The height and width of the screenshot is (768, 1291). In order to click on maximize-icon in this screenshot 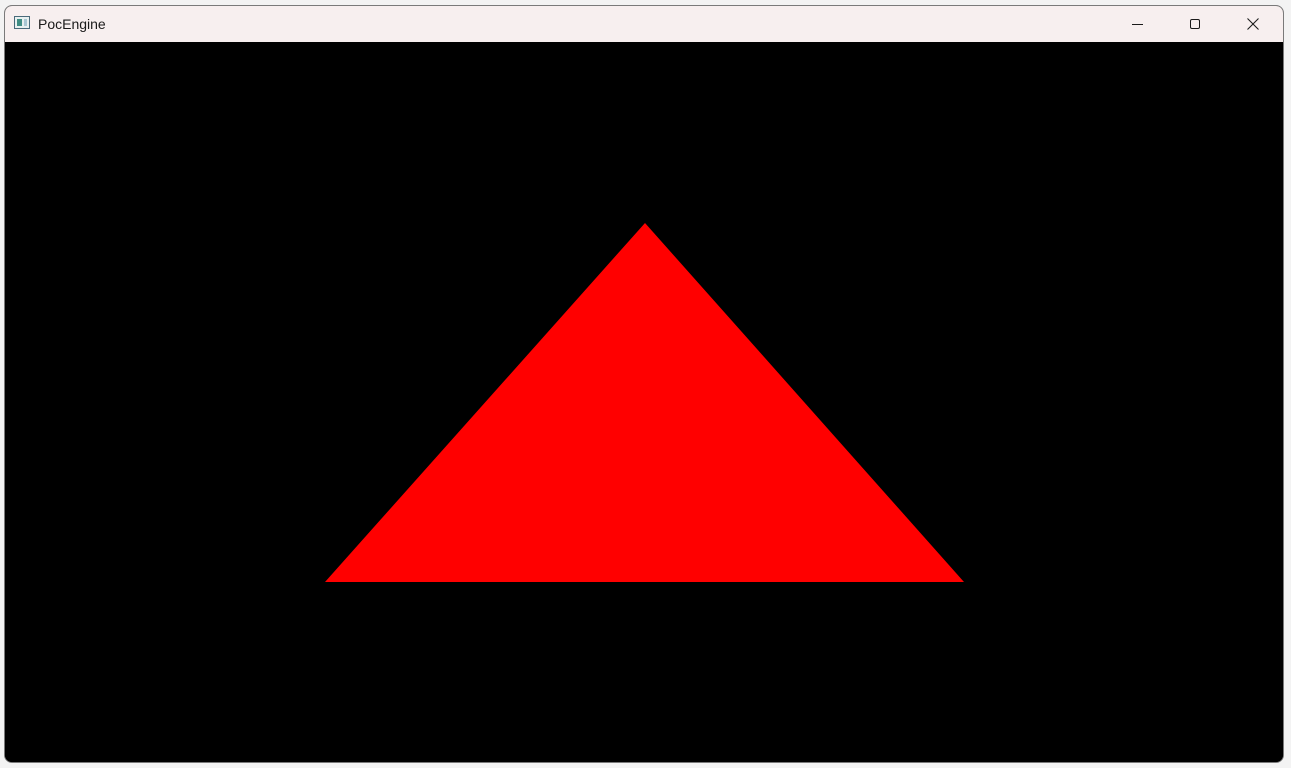, I will do `click(1195, 24)`.